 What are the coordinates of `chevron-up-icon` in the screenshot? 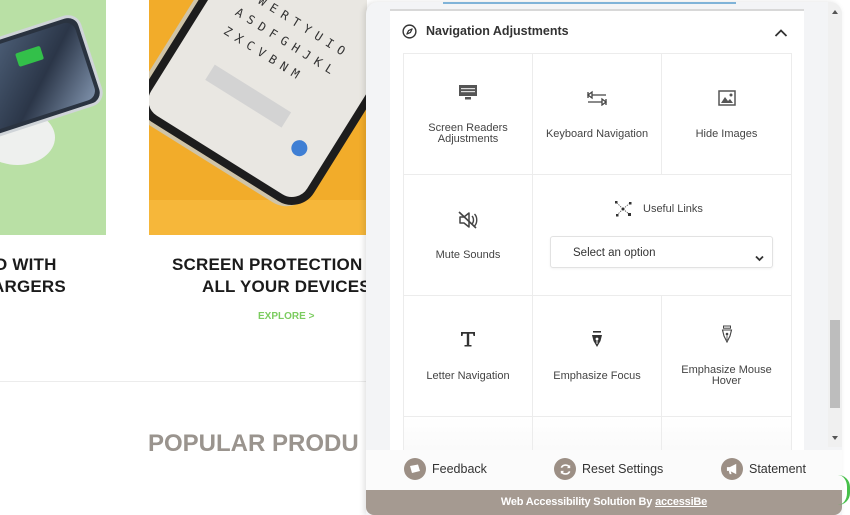 It's located at (781, 31).